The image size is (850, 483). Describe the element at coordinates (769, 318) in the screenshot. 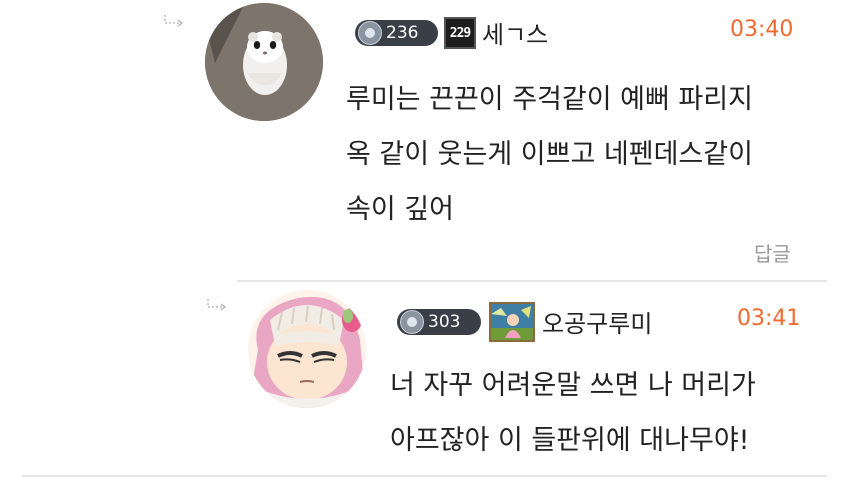

I see `timestamp: 03:41` at that location.